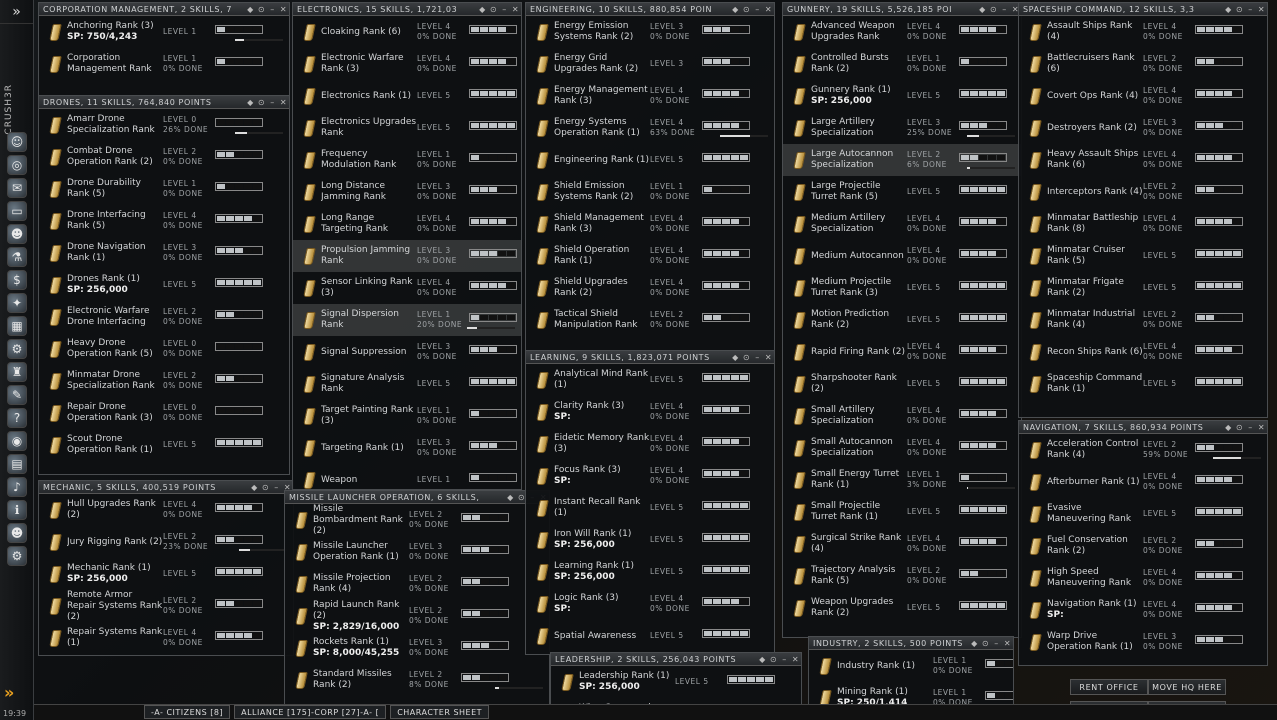 Image resolution: width=1277 pixels, height=720 pixels. I want to click on map-icon: ◎, so click(17, 165).